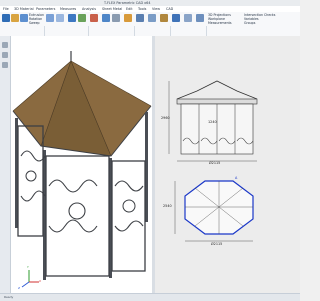 The height and width of the screenshot is (301, 320). What do you see at coordinates (40, 281) in the screenshot?
I see `x-axis-label: X` at bounding box center [40, 281].